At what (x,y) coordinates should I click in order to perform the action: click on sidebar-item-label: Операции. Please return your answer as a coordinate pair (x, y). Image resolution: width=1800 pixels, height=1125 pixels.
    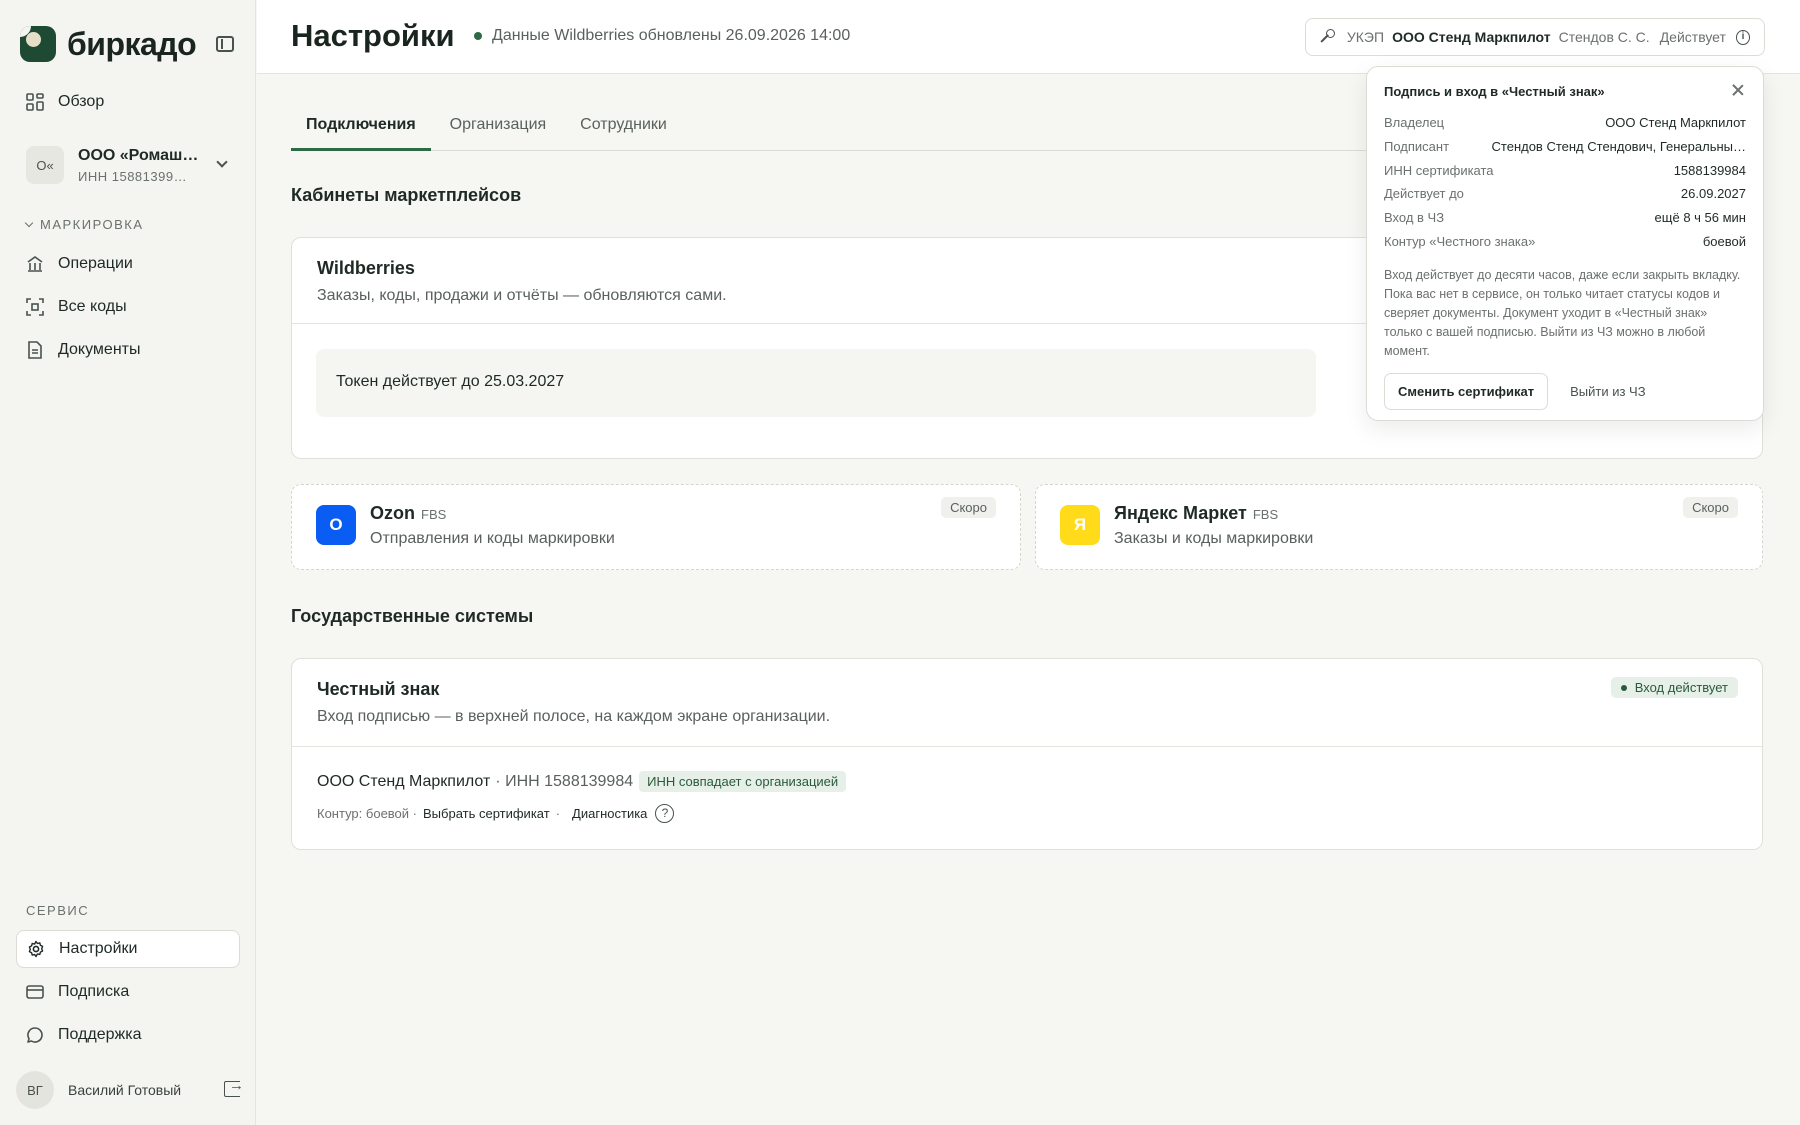
    Looking at the image, I should click on (95, 263).